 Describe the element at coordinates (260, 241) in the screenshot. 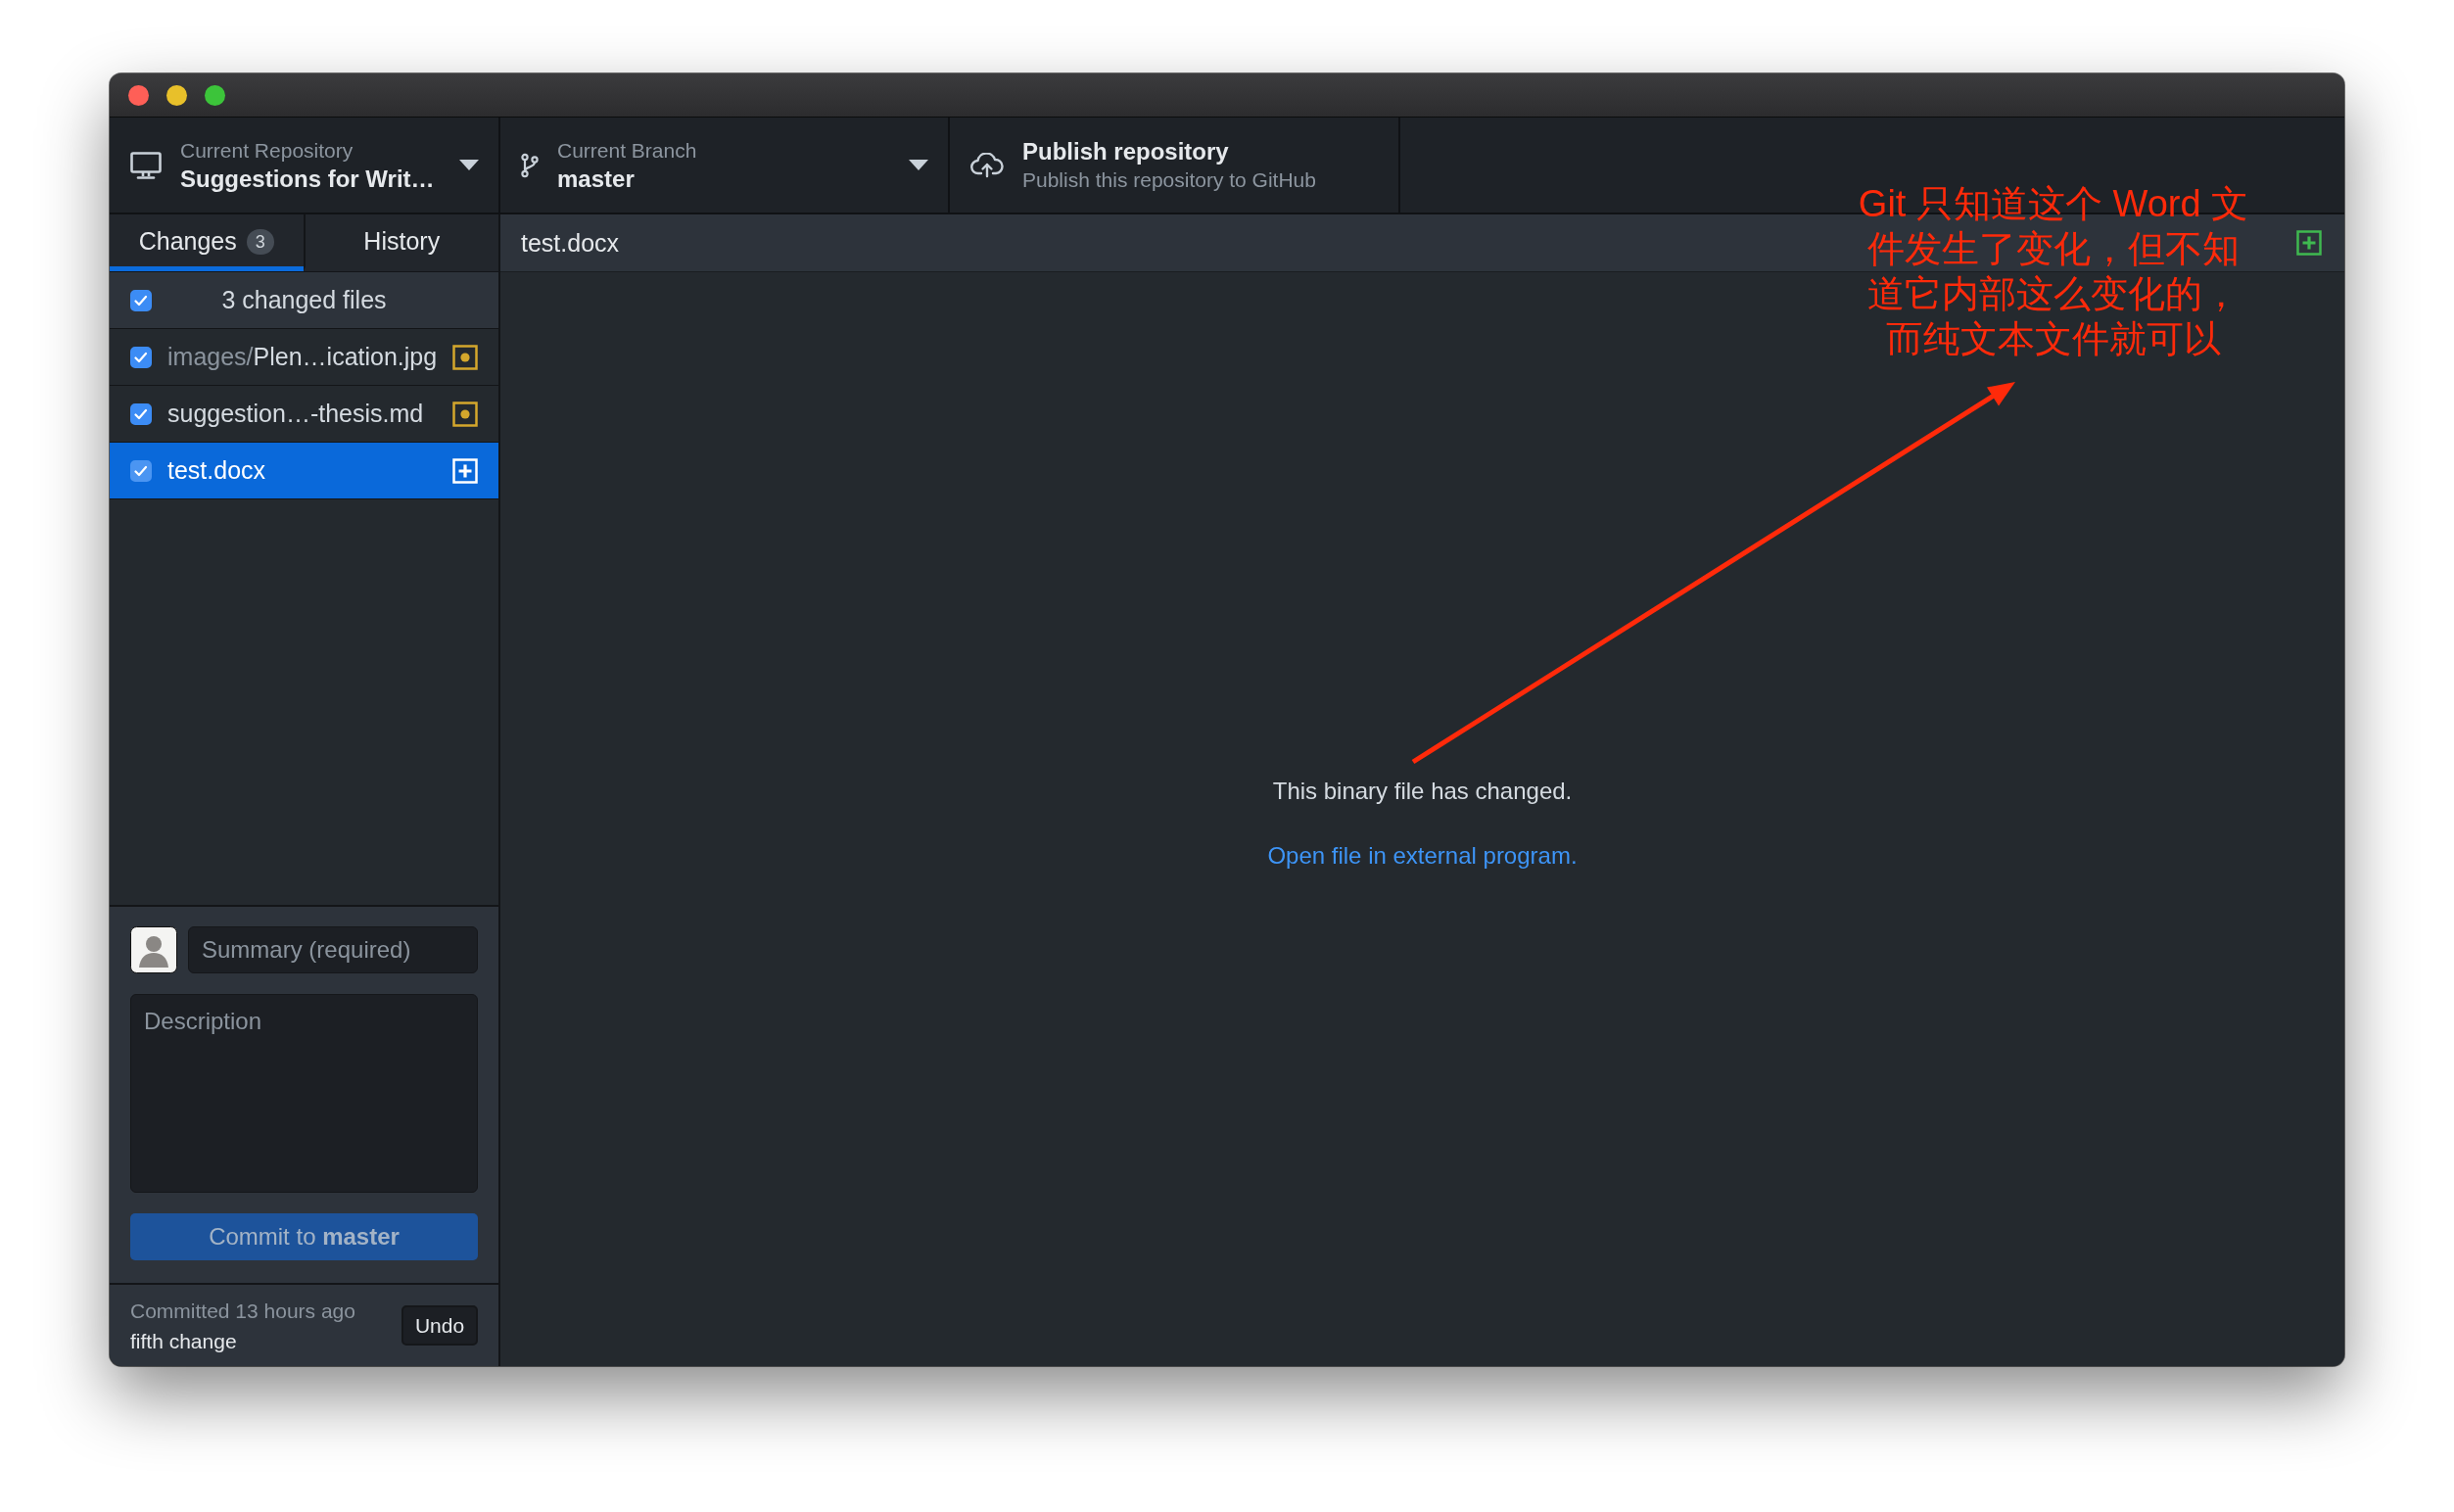

I see `count-badge: 3` at that location.